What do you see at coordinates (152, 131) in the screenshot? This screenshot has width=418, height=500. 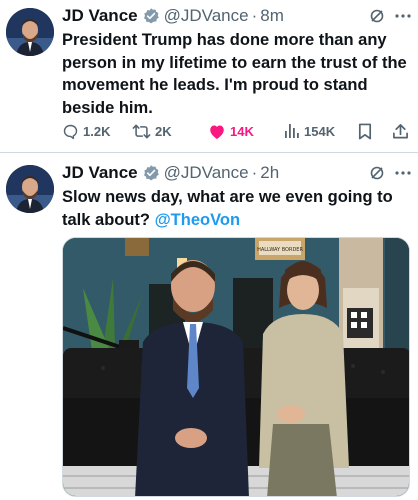 I see `repost-button: 2K` at bounding box center [152, 131].